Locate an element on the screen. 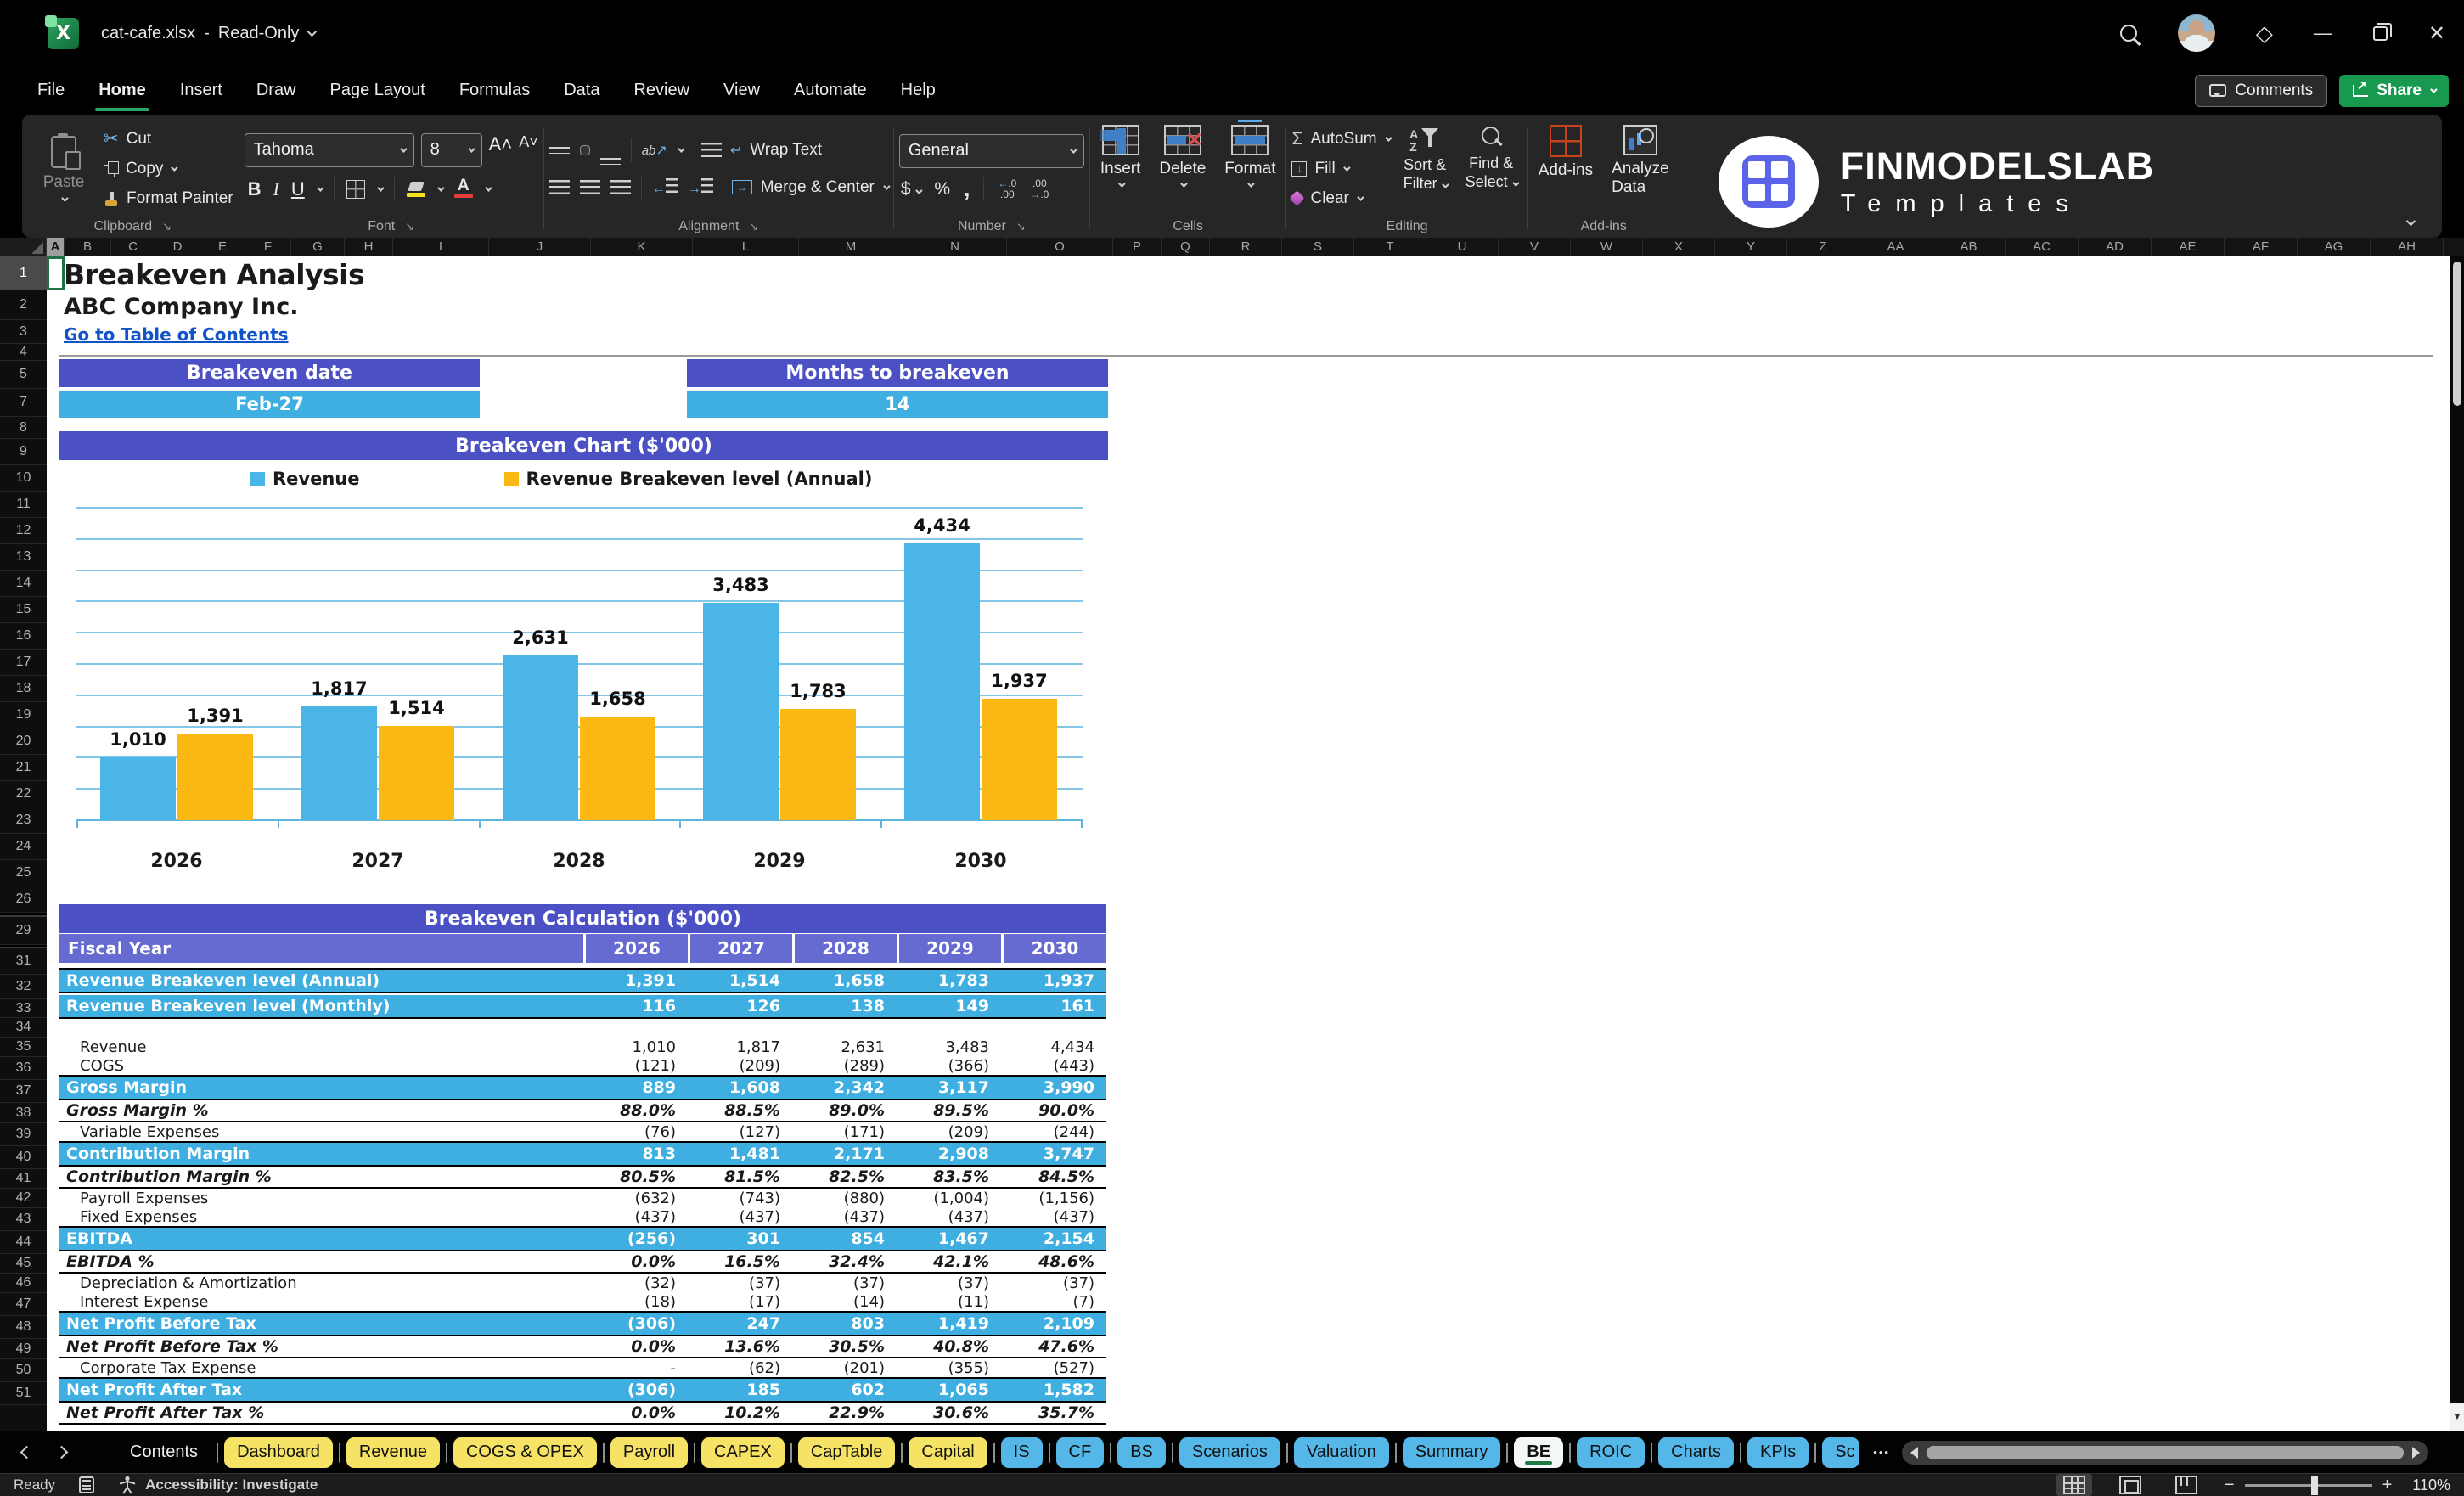 The width and height of the screenshot is (2464, 1496). table-of-contents-link: Go to Table of Contents is located at coordinates (176, 334).